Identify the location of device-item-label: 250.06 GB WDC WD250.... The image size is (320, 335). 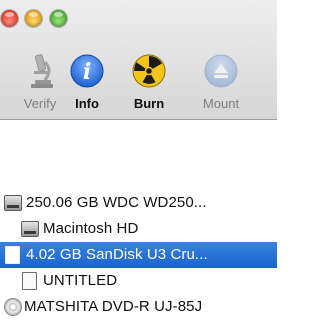
(116, 202).